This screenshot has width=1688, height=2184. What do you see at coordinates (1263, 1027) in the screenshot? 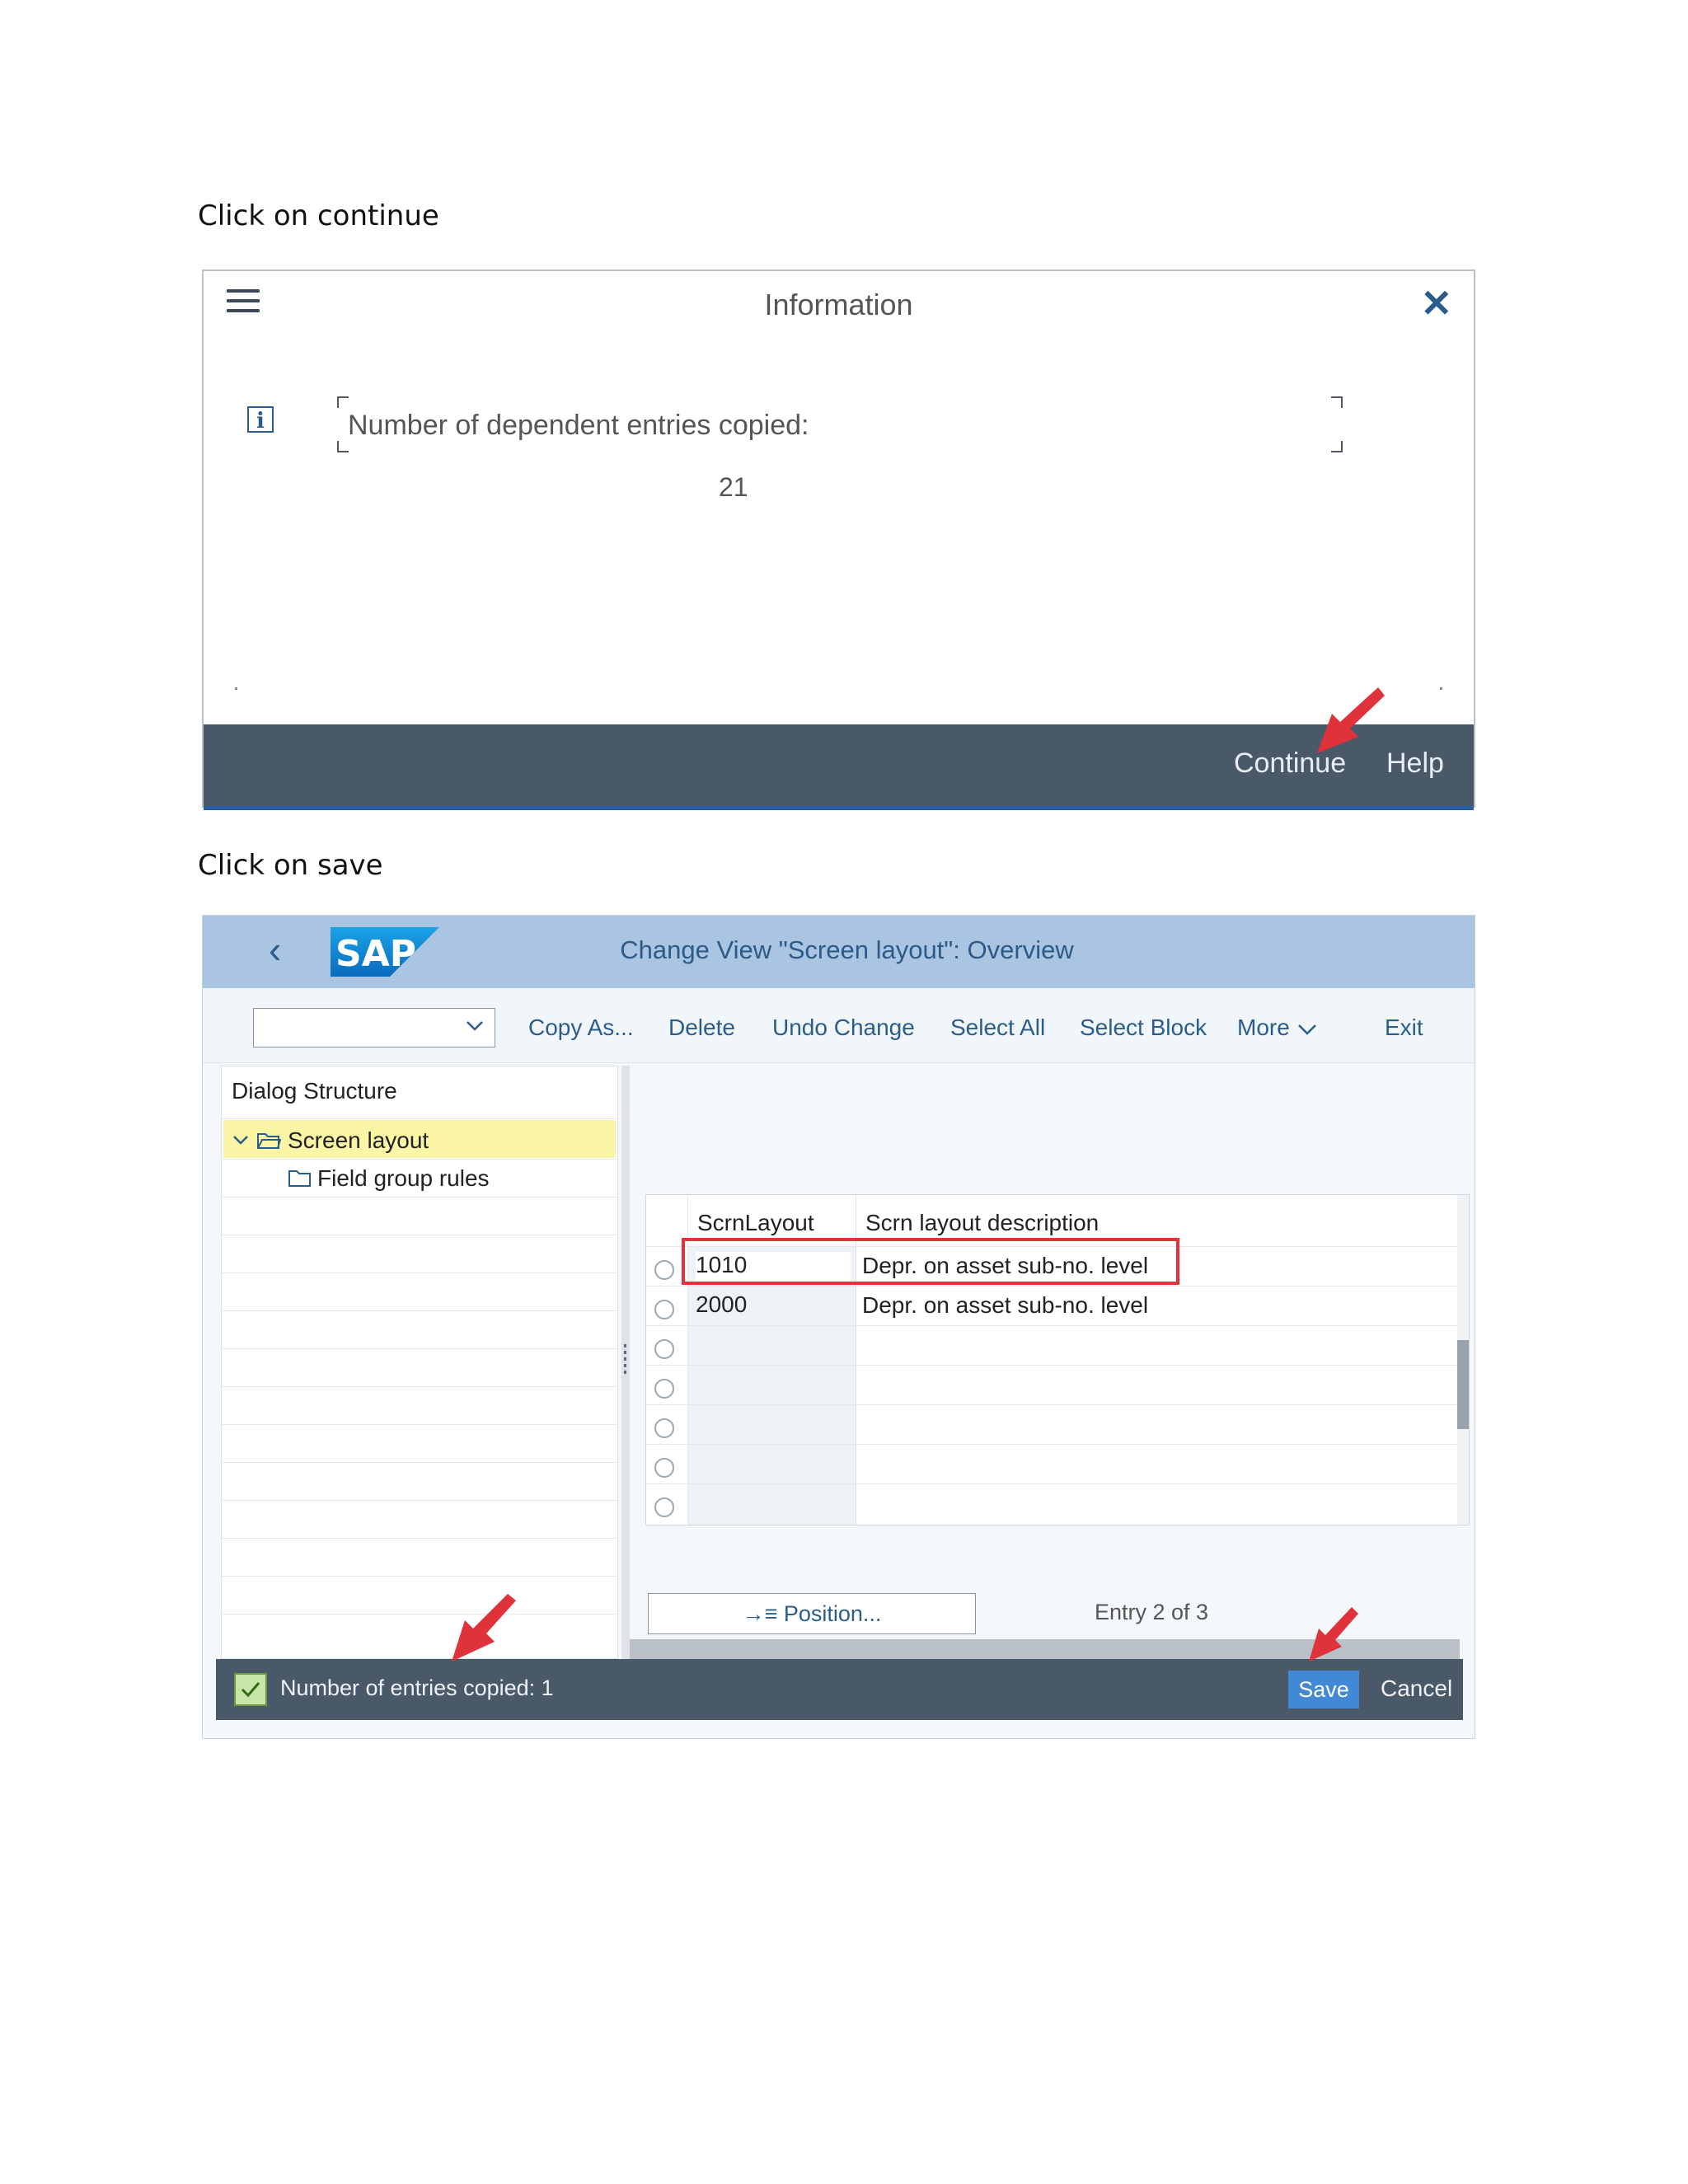
I see `more-label: More` at bounding box center [1263, 1027].